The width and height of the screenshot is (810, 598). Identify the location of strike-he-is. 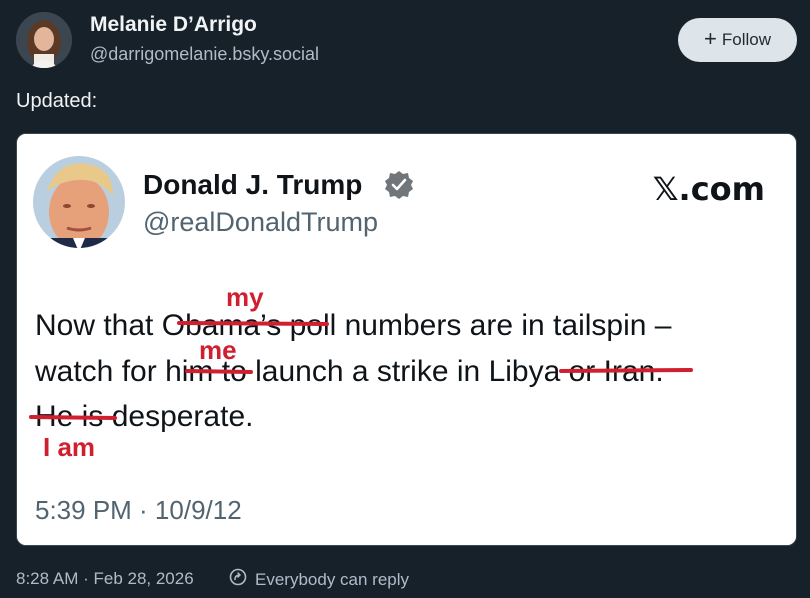
(73, 417).